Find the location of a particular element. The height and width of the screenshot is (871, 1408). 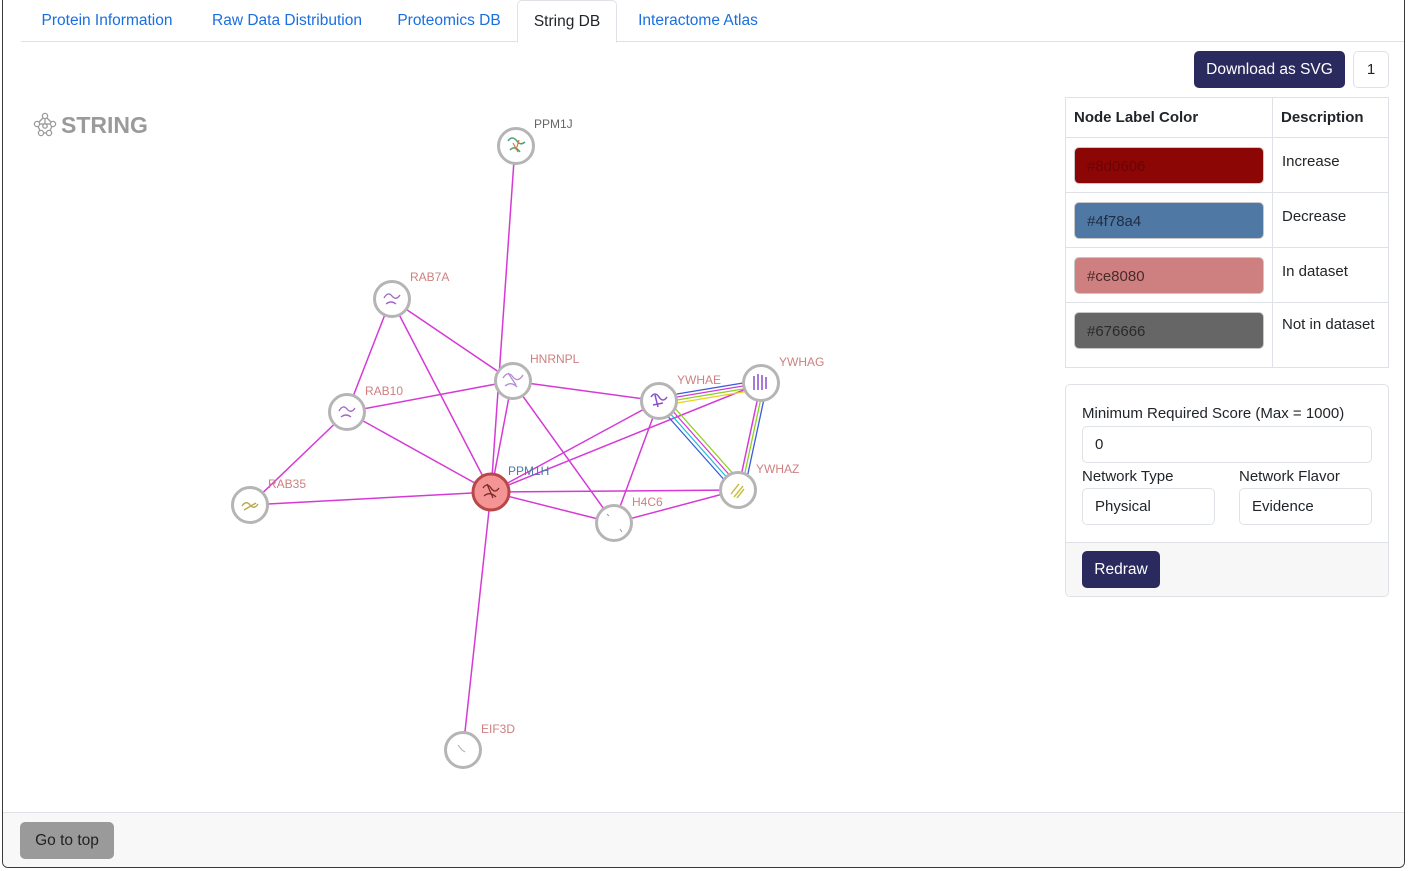

legend-header-color: Node Label Color is located at coordinates (1169, 117).